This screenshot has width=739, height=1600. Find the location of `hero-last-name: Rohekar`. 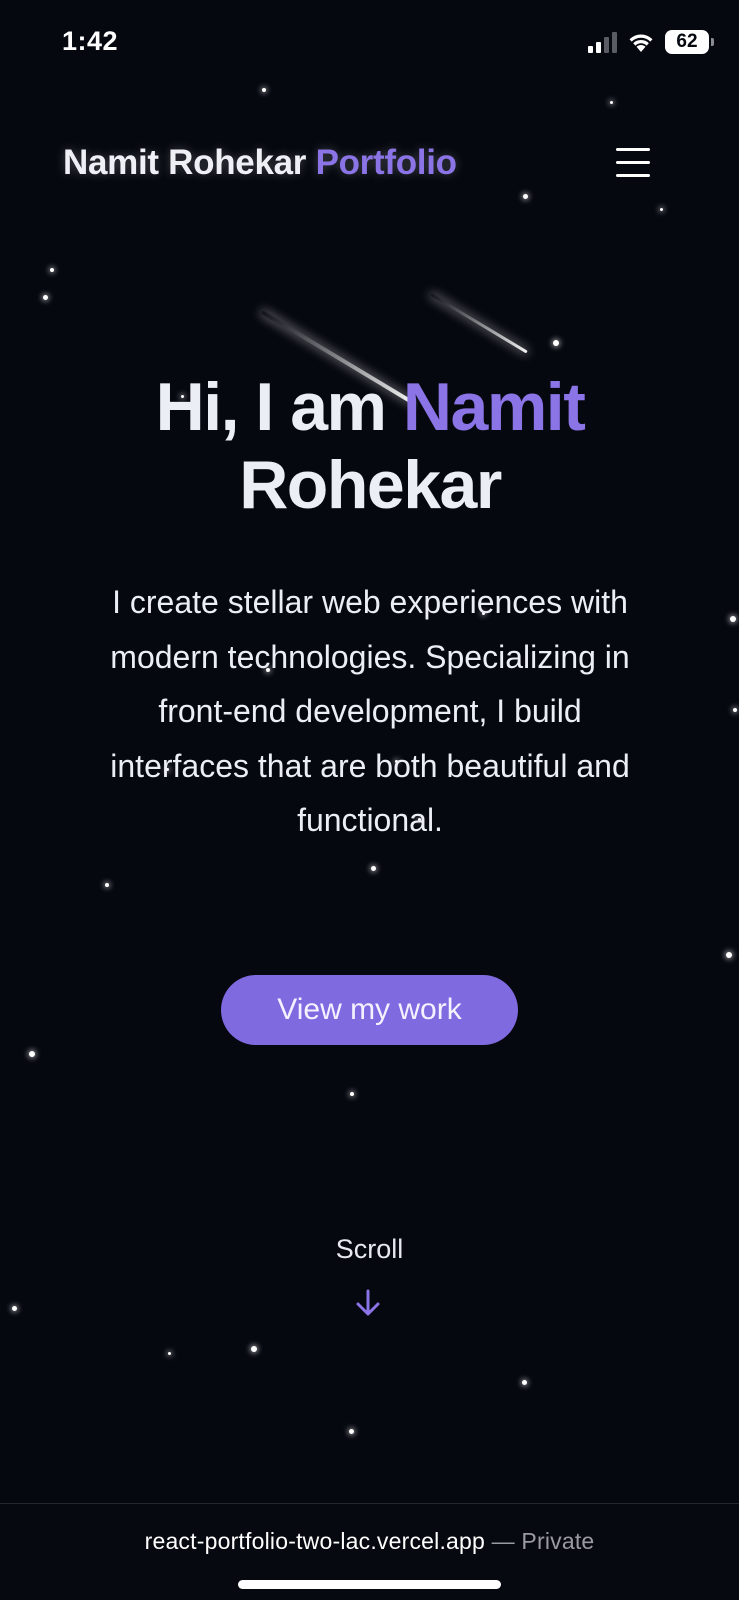

hero-last-name: Rohekar is located at coordinates (370, 485).